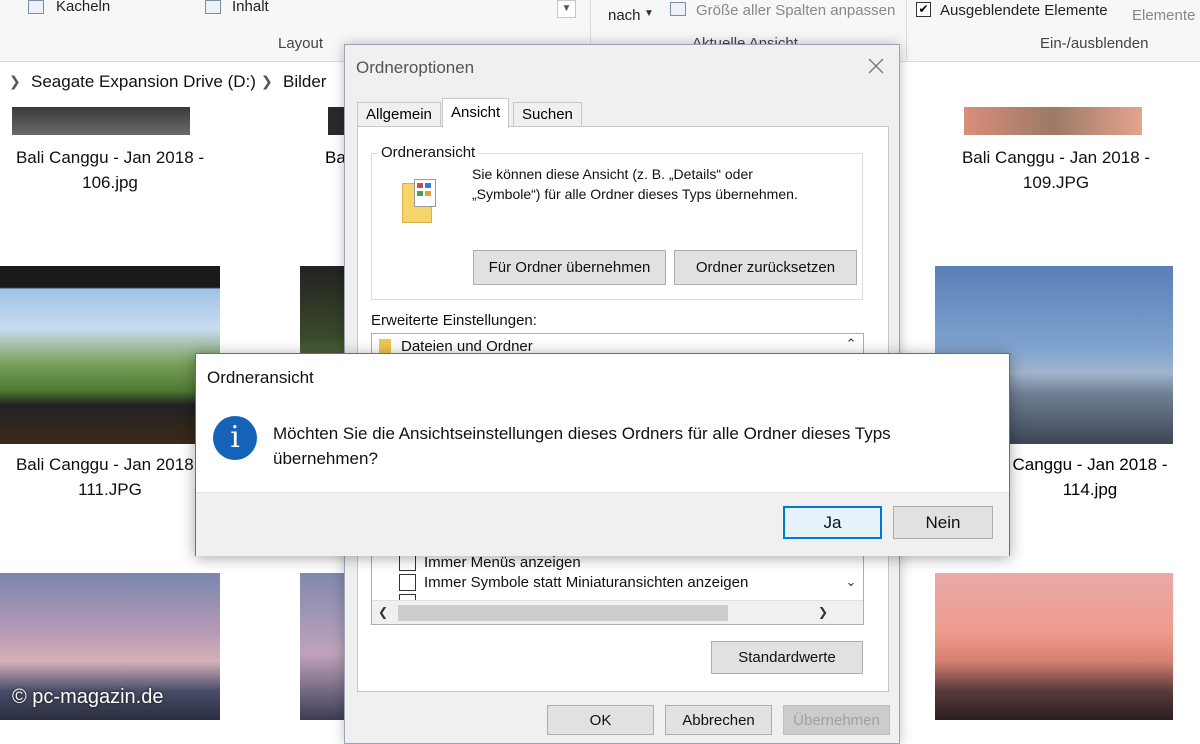  What do you see at coordinates (795, 10) in the screenshot?
I see `resize-columns-button: Größe aller Spalten anpassen` at bounding box center [795, 10].